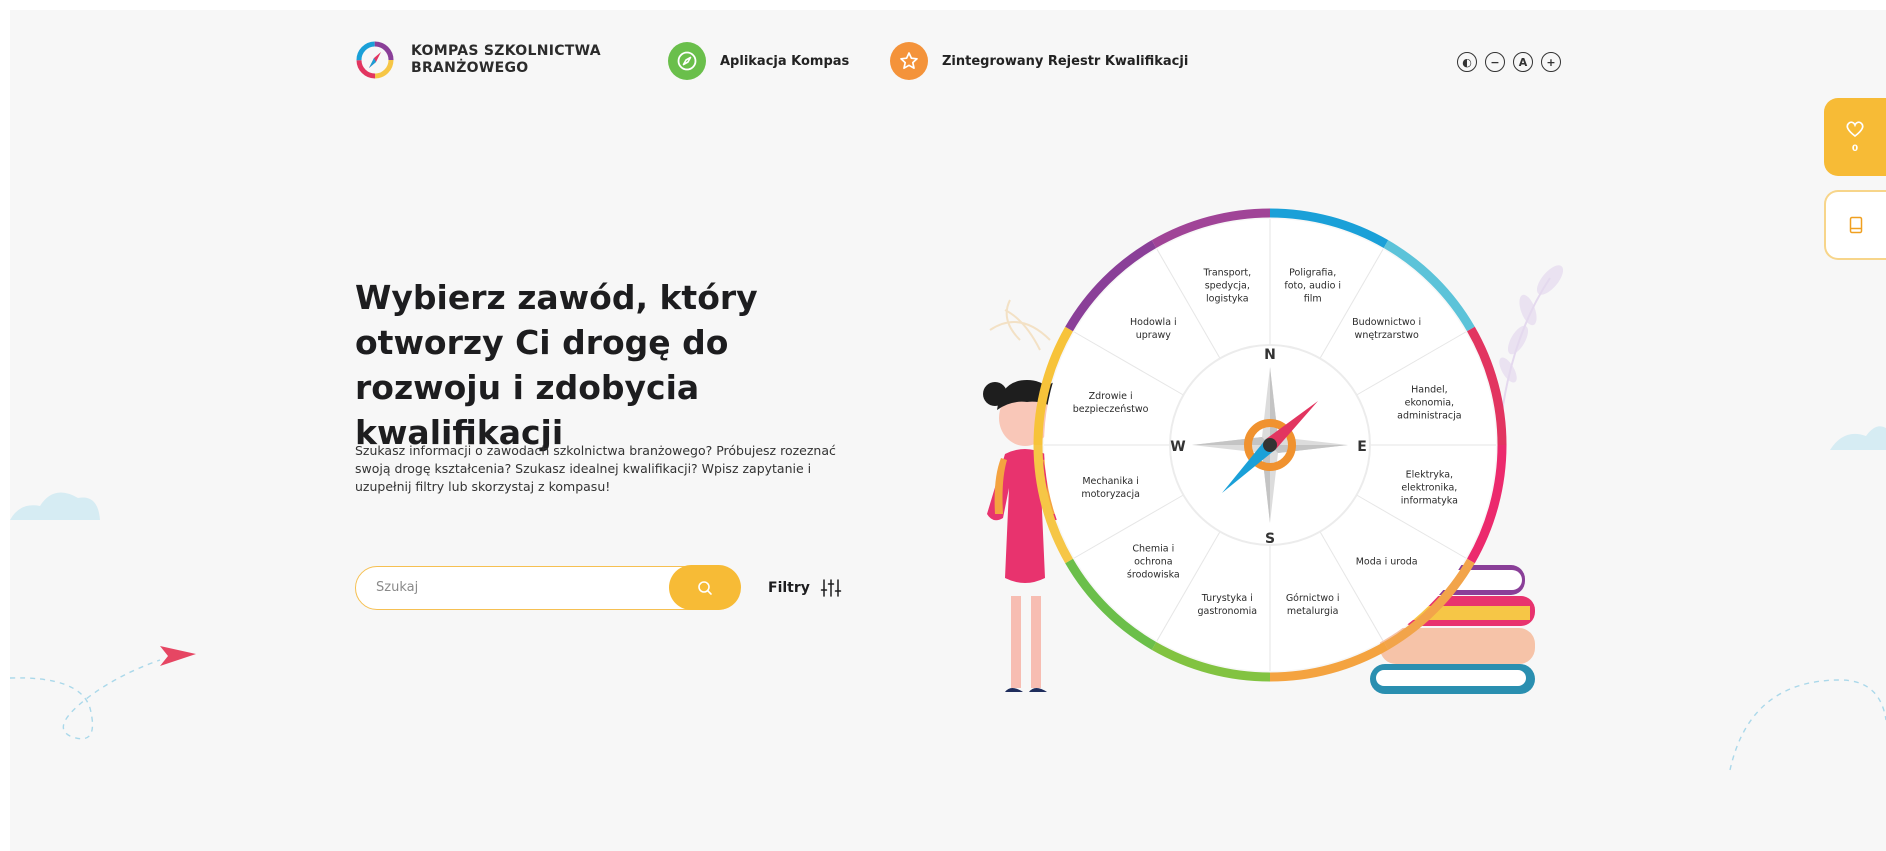 The image size is (1886, 851). I want to click on dashed-trail-left, so click(85, 699).